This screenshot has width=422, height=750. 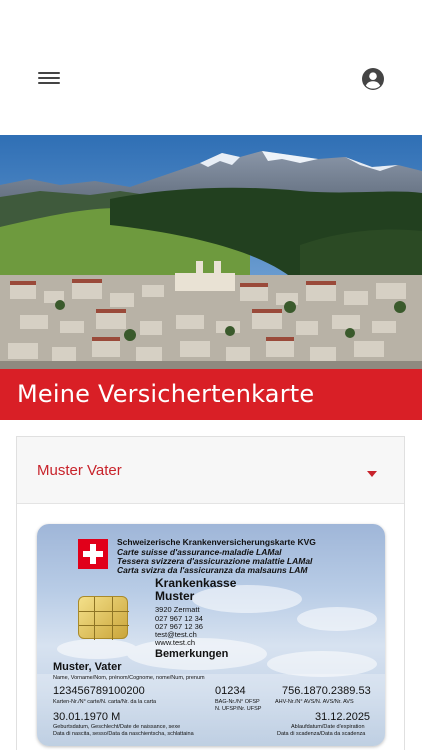 What do you see at coordinates (237, 702) in the screenshot?
I see `bag-caption-1: BAG-Nr./N° OFSP` at bounding box center [237, 702].